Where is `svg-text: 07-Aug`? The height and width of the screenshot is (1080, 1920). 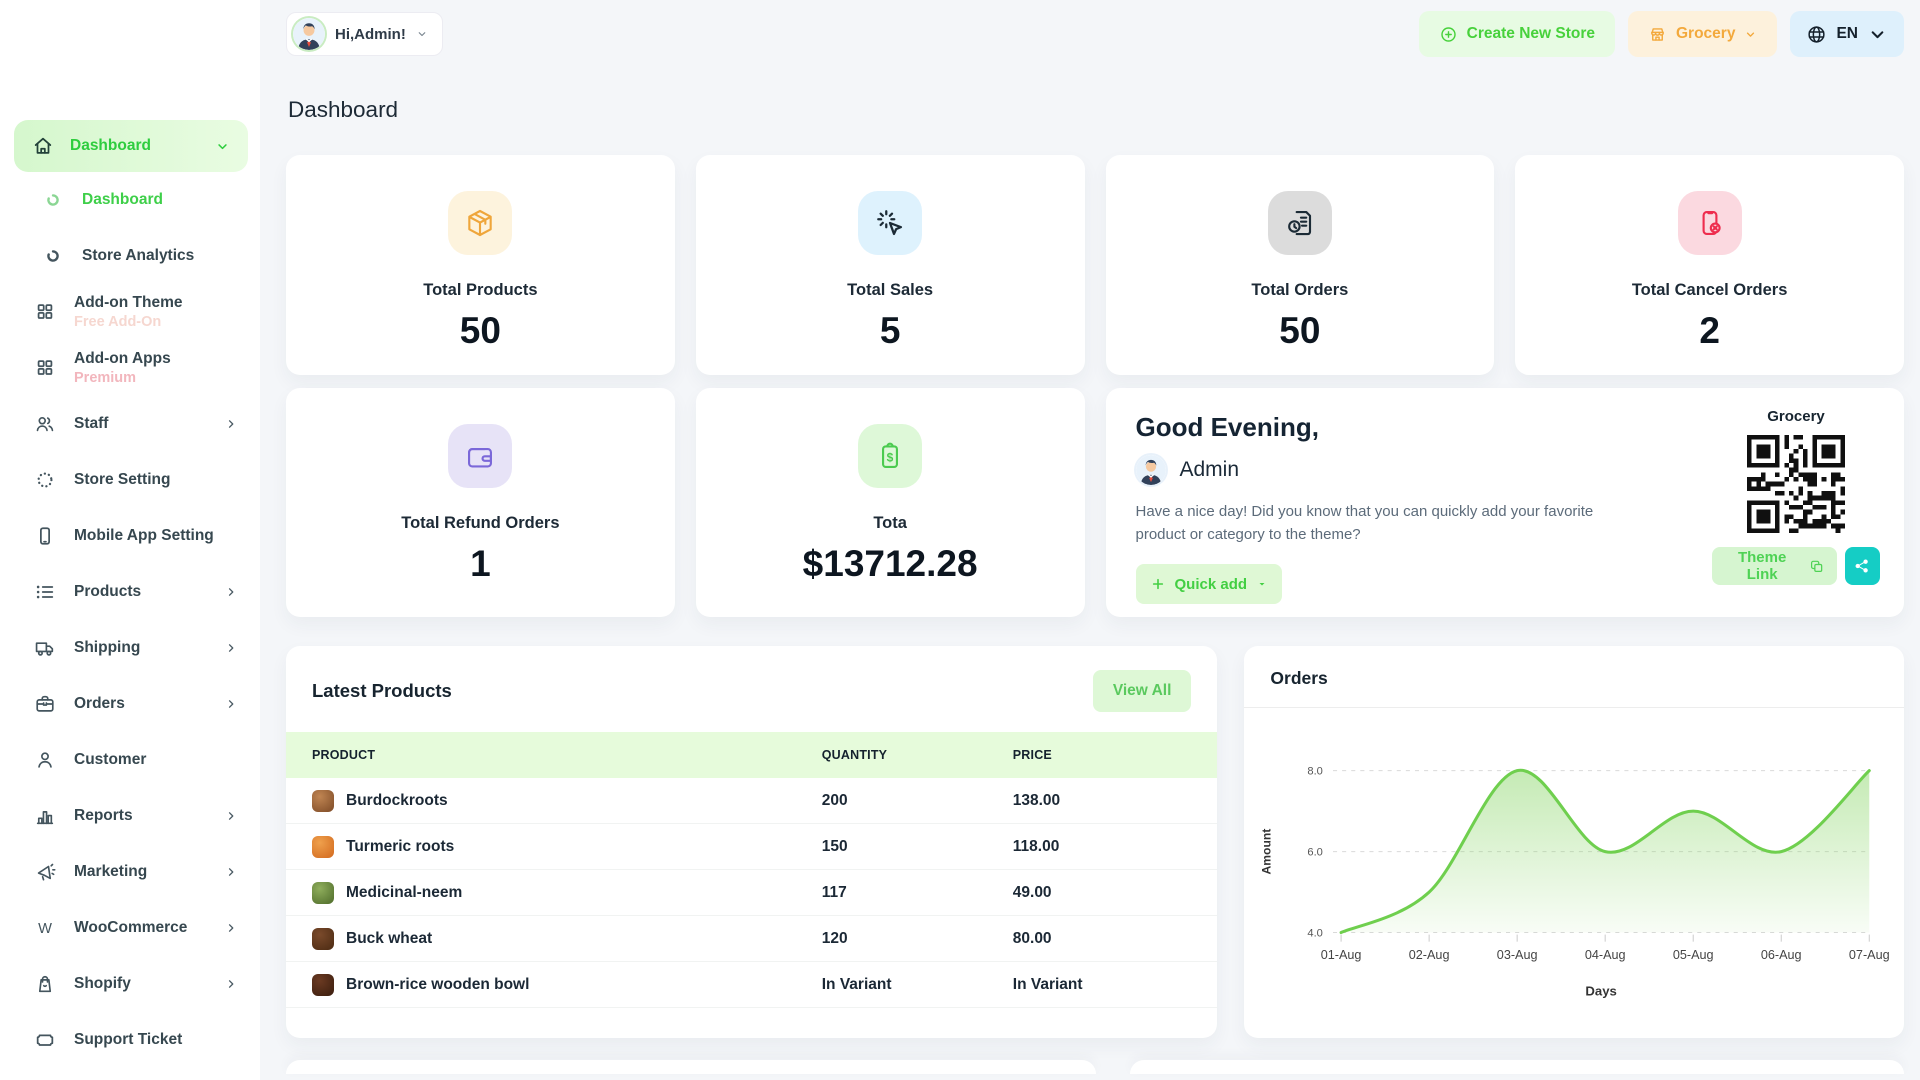
svg-text: 07-Aug is located at coordinates (1869, 955).